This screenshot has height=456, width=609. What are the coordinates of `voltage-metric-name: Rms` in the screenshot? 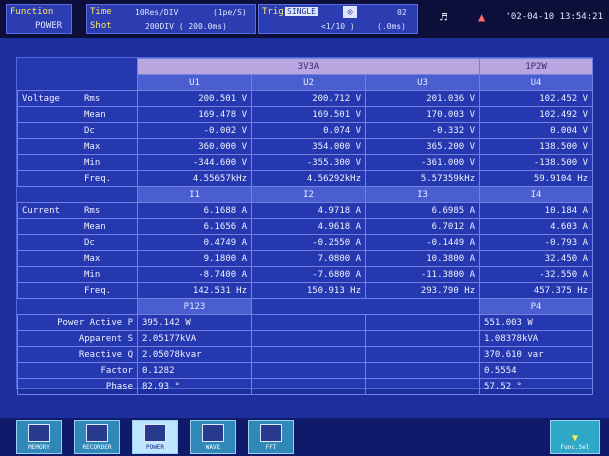 It's located at (92, 98).